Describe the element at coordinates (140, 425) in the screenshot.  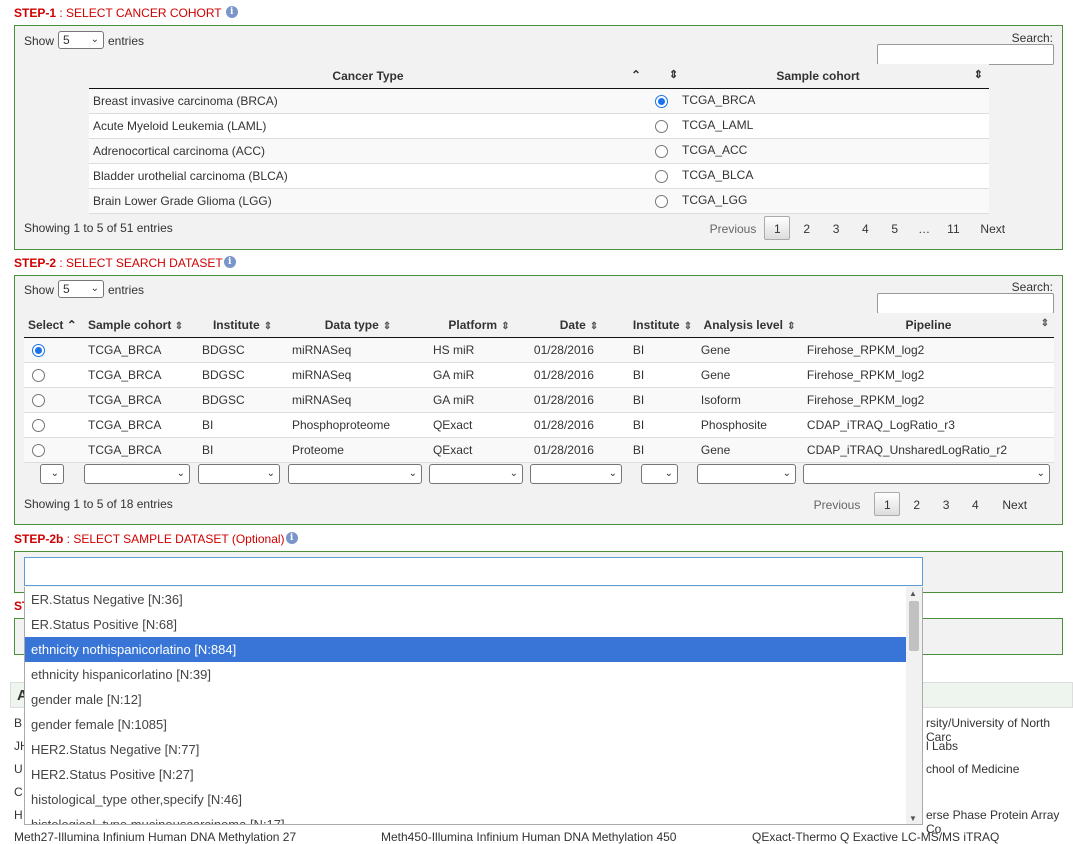
I see `sample-cohort-cell: TCGA_BRCA` at that location.